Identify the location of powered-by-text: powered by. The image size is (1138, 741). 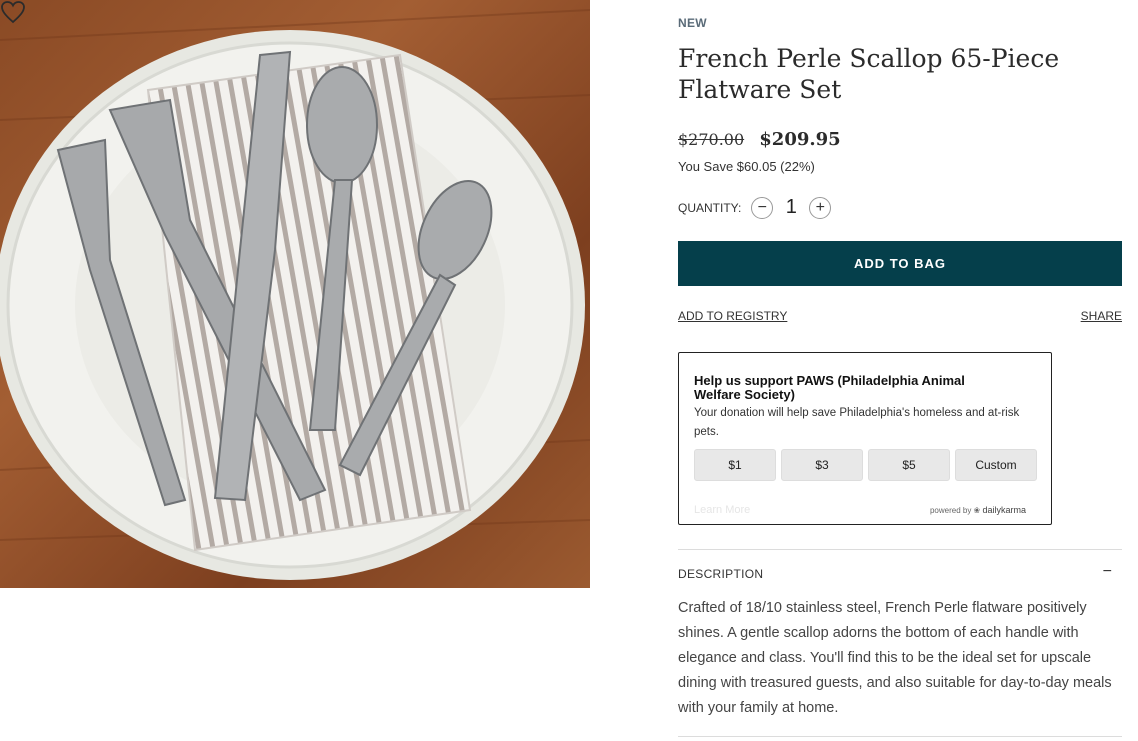
(950, 510).